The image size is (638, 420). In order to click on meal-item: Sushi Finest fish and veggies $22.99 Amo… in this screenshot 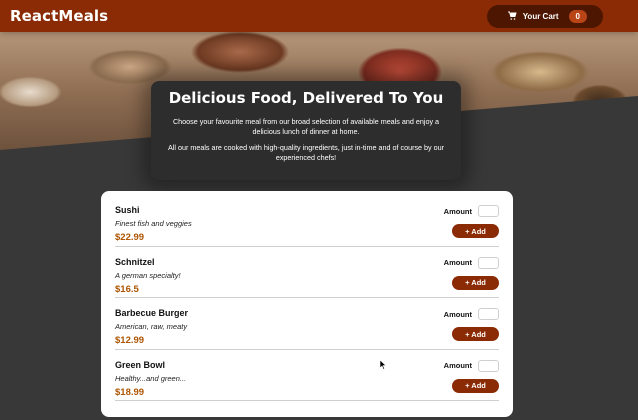, I will do `click(307, 221)`.